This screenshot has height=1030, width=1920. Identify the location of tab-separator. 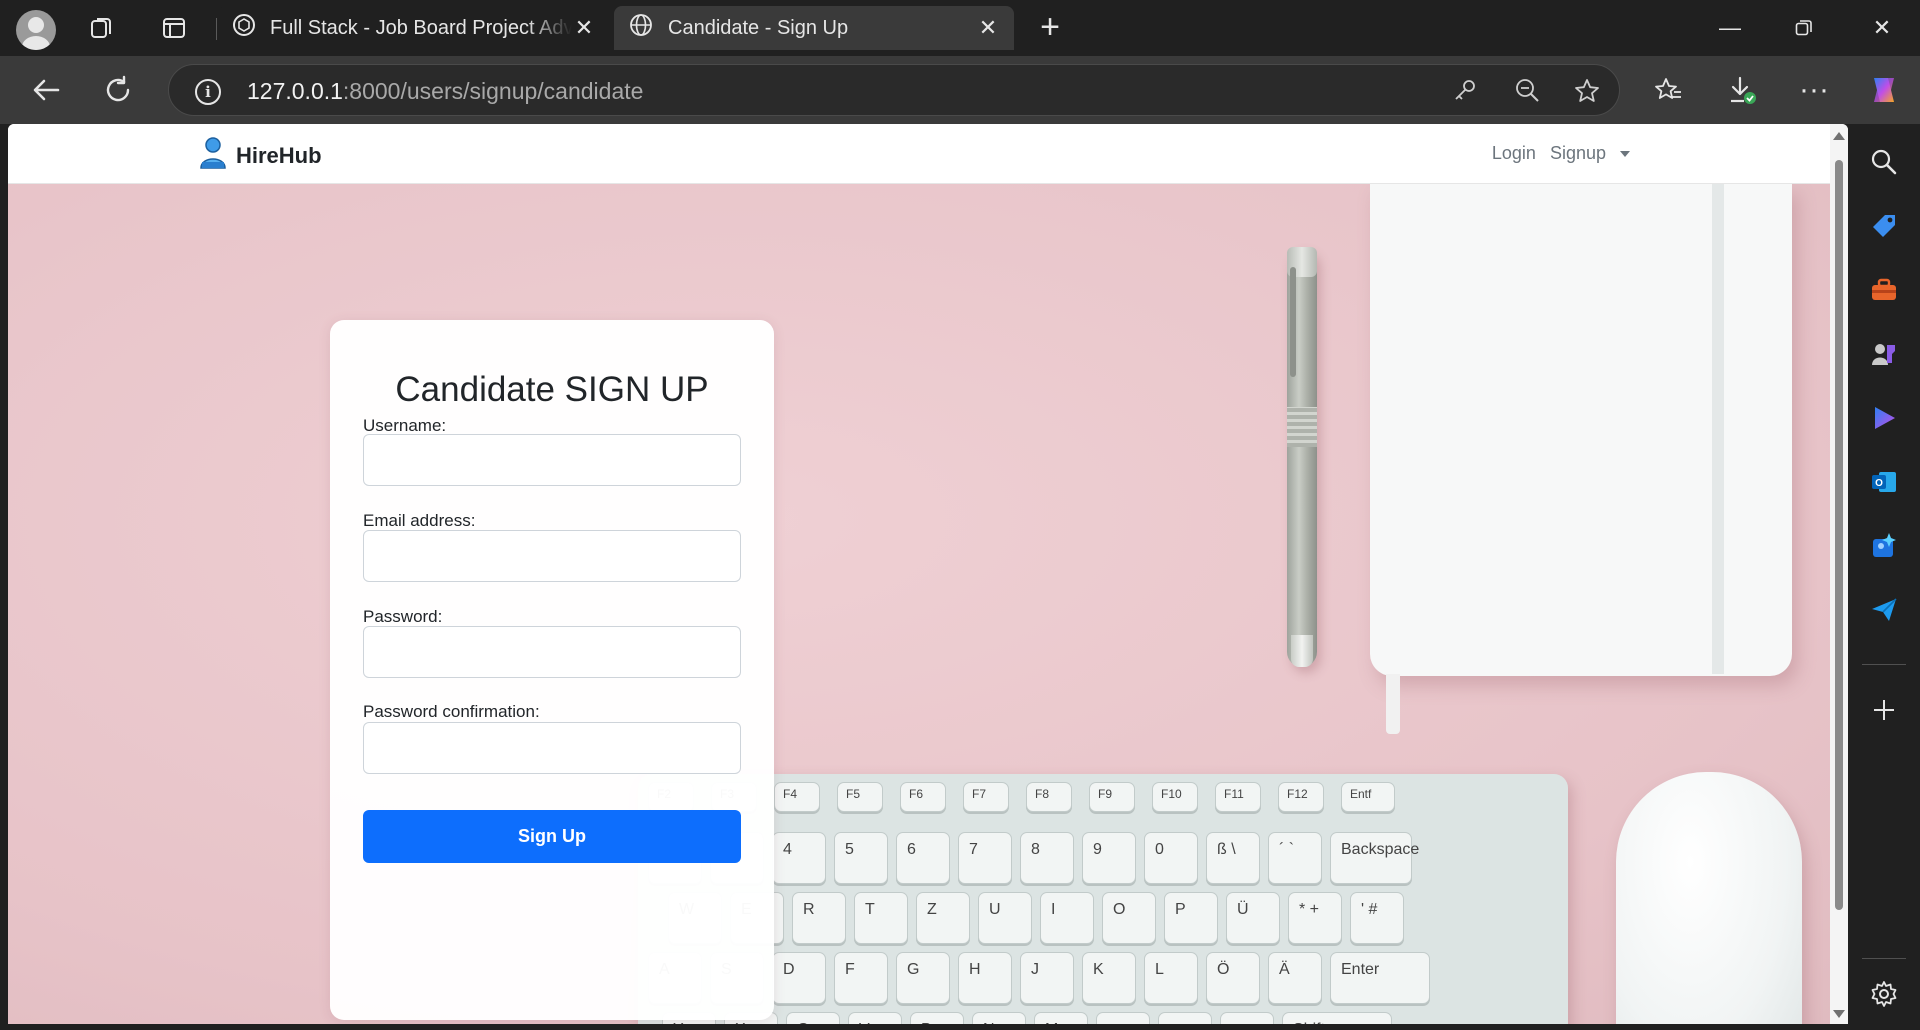
(216, 29).